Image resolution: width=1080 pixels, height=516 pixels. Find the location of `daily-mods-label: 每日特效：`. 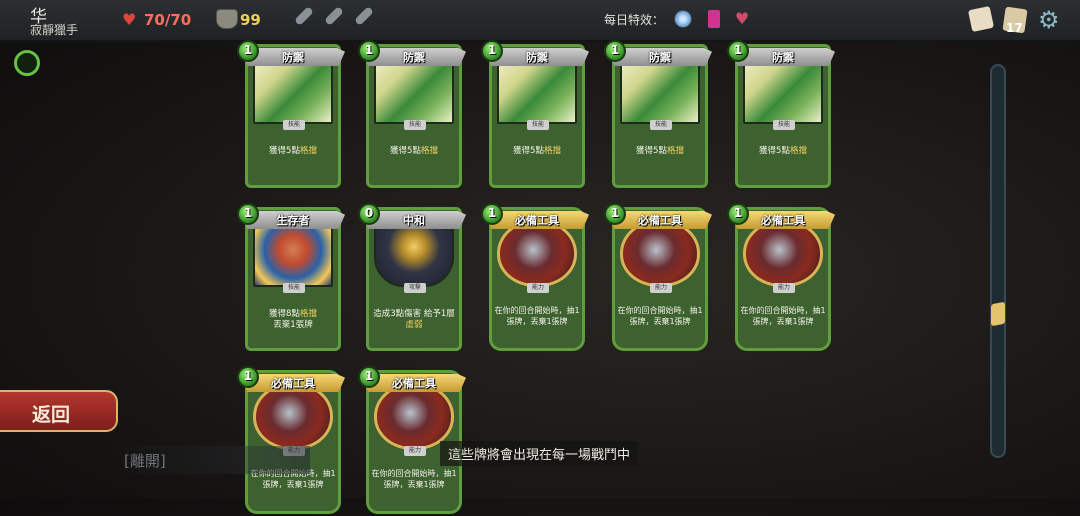

daily-mods-label: 每日特效： is located at coordinates (634, 20).